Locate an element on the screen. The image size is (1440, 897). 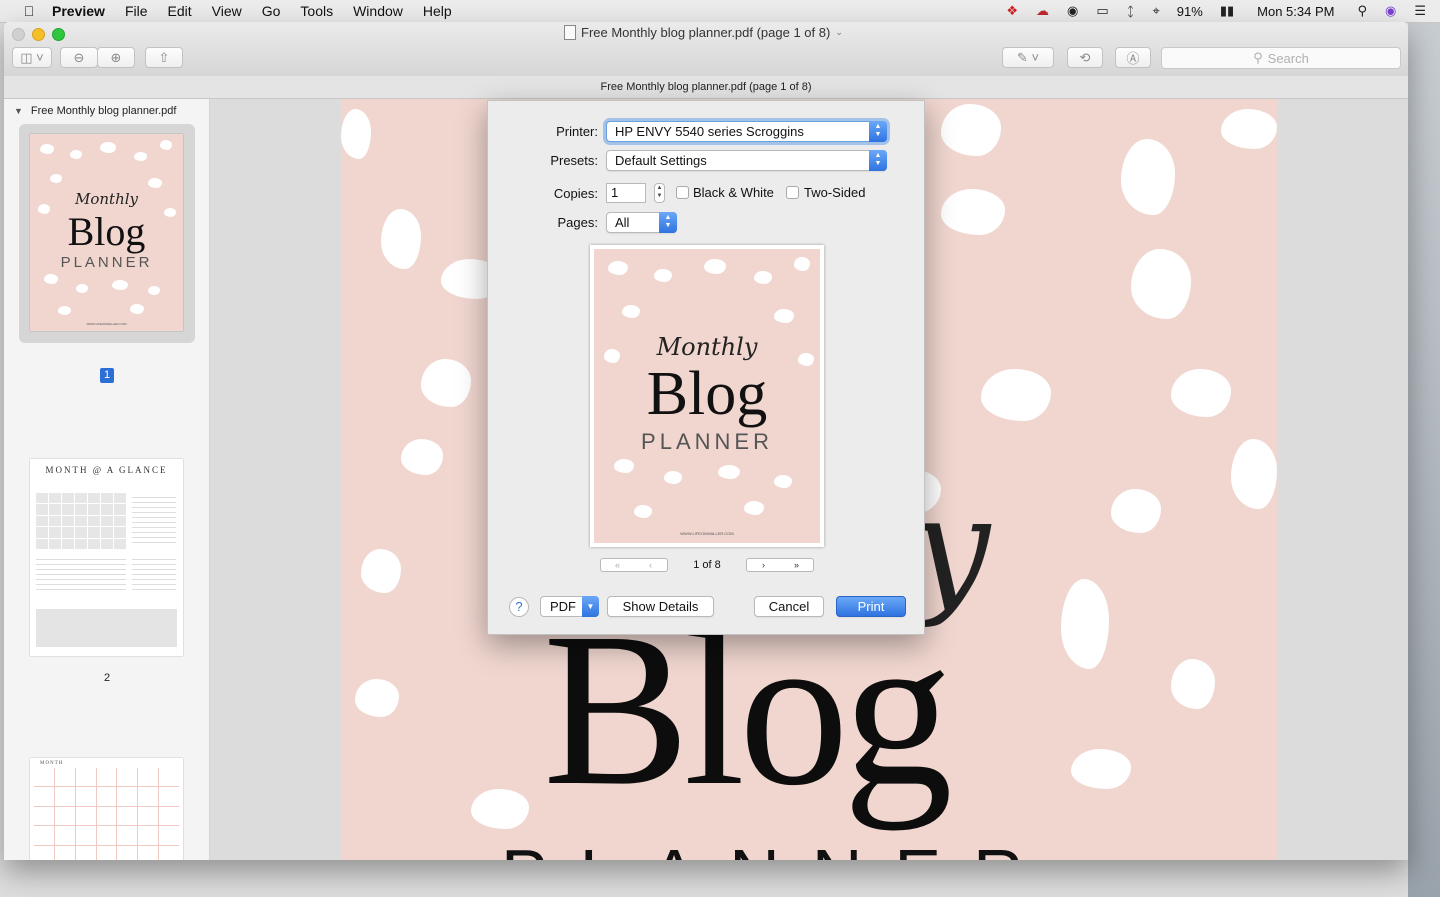
menu-clock: Mon 5:34 PM is located at coordinates (1295, 11).